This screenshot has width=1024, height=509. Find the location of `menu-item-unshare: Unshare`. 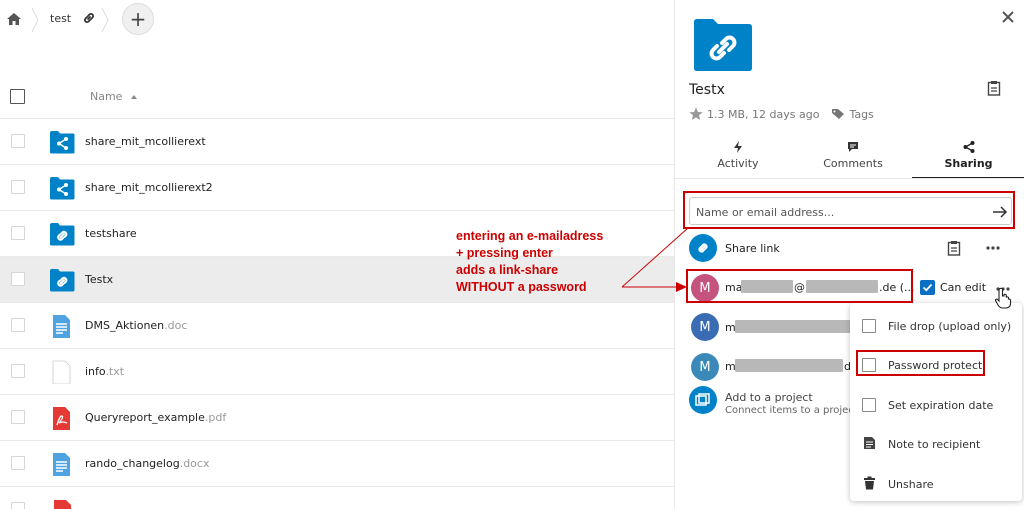

menu-item-unshare: Unshare is located at coordinates (936, 482).